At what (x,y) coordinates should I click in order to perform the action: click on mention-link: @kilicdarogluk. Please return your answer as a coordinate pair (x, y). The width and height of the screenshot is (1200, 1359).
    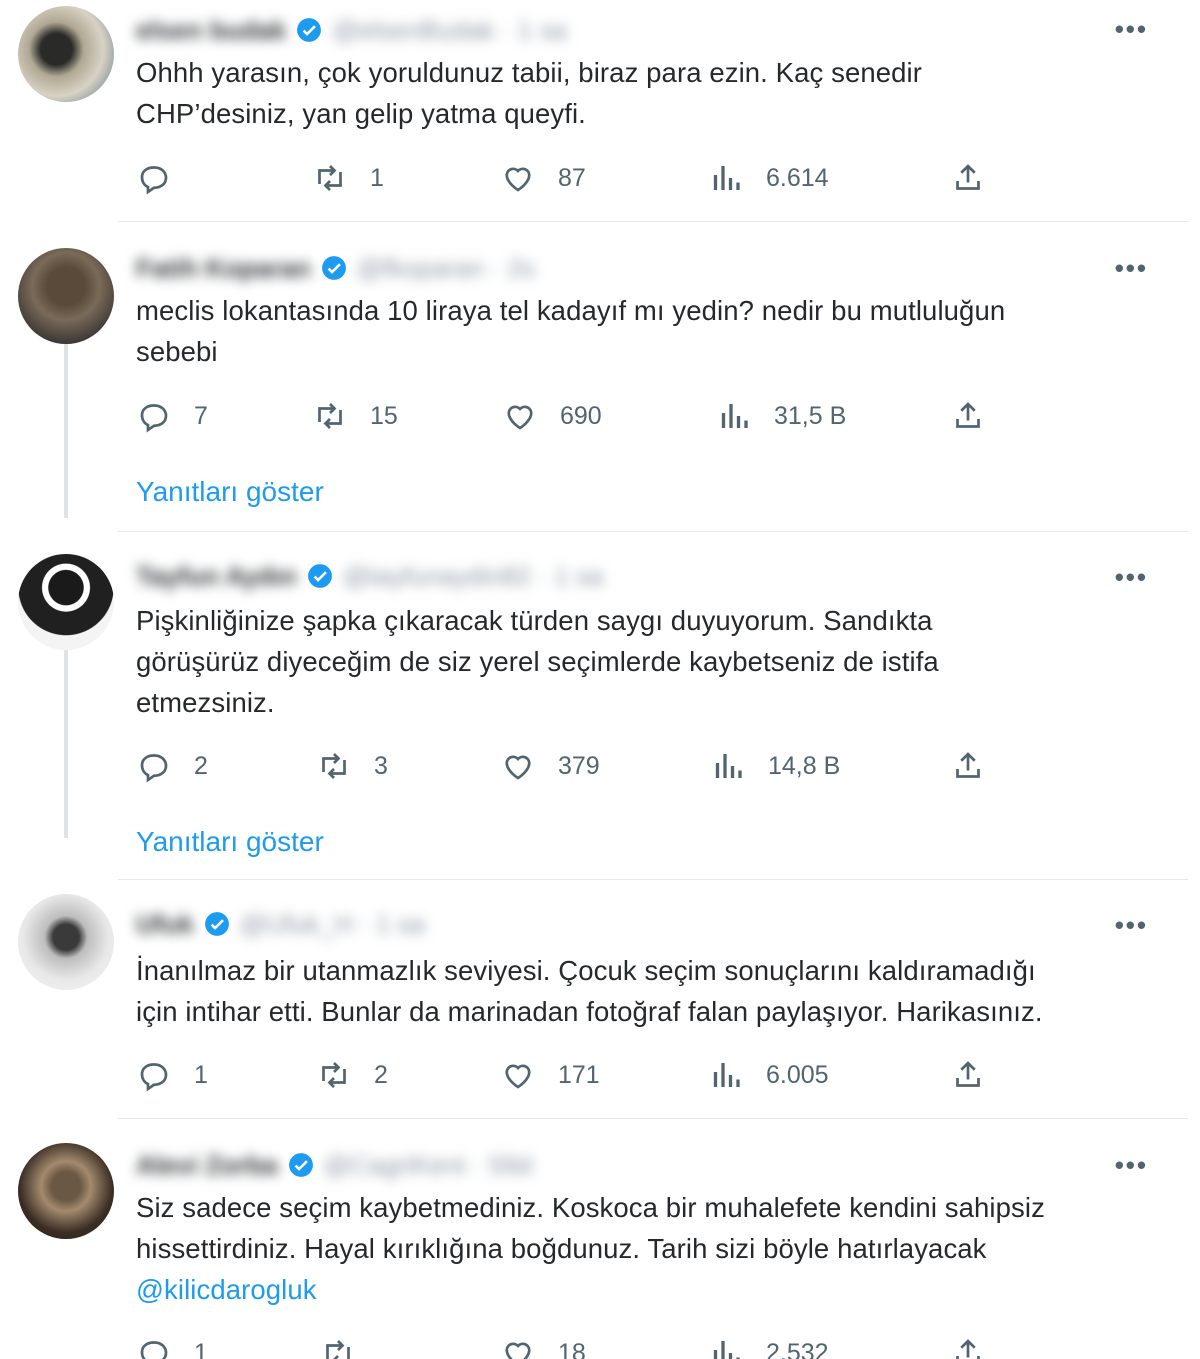
    Looking at the image, I should click on (661, 1289).